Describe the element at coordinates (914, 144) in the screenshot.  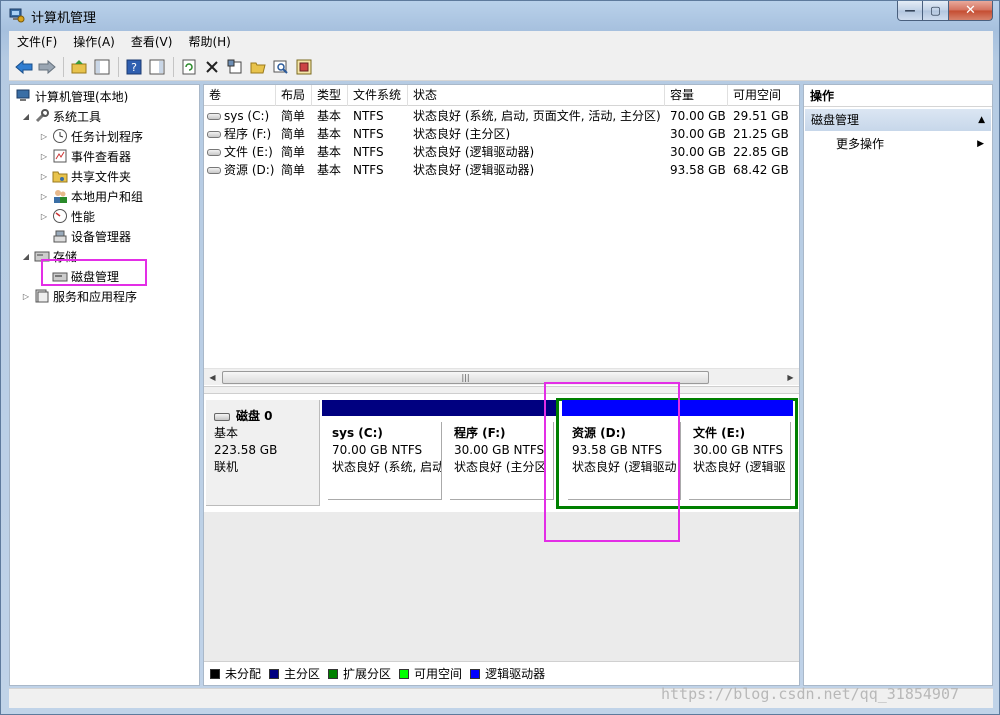
I see `more-actions-item: 更多操作 ▶` at that location.